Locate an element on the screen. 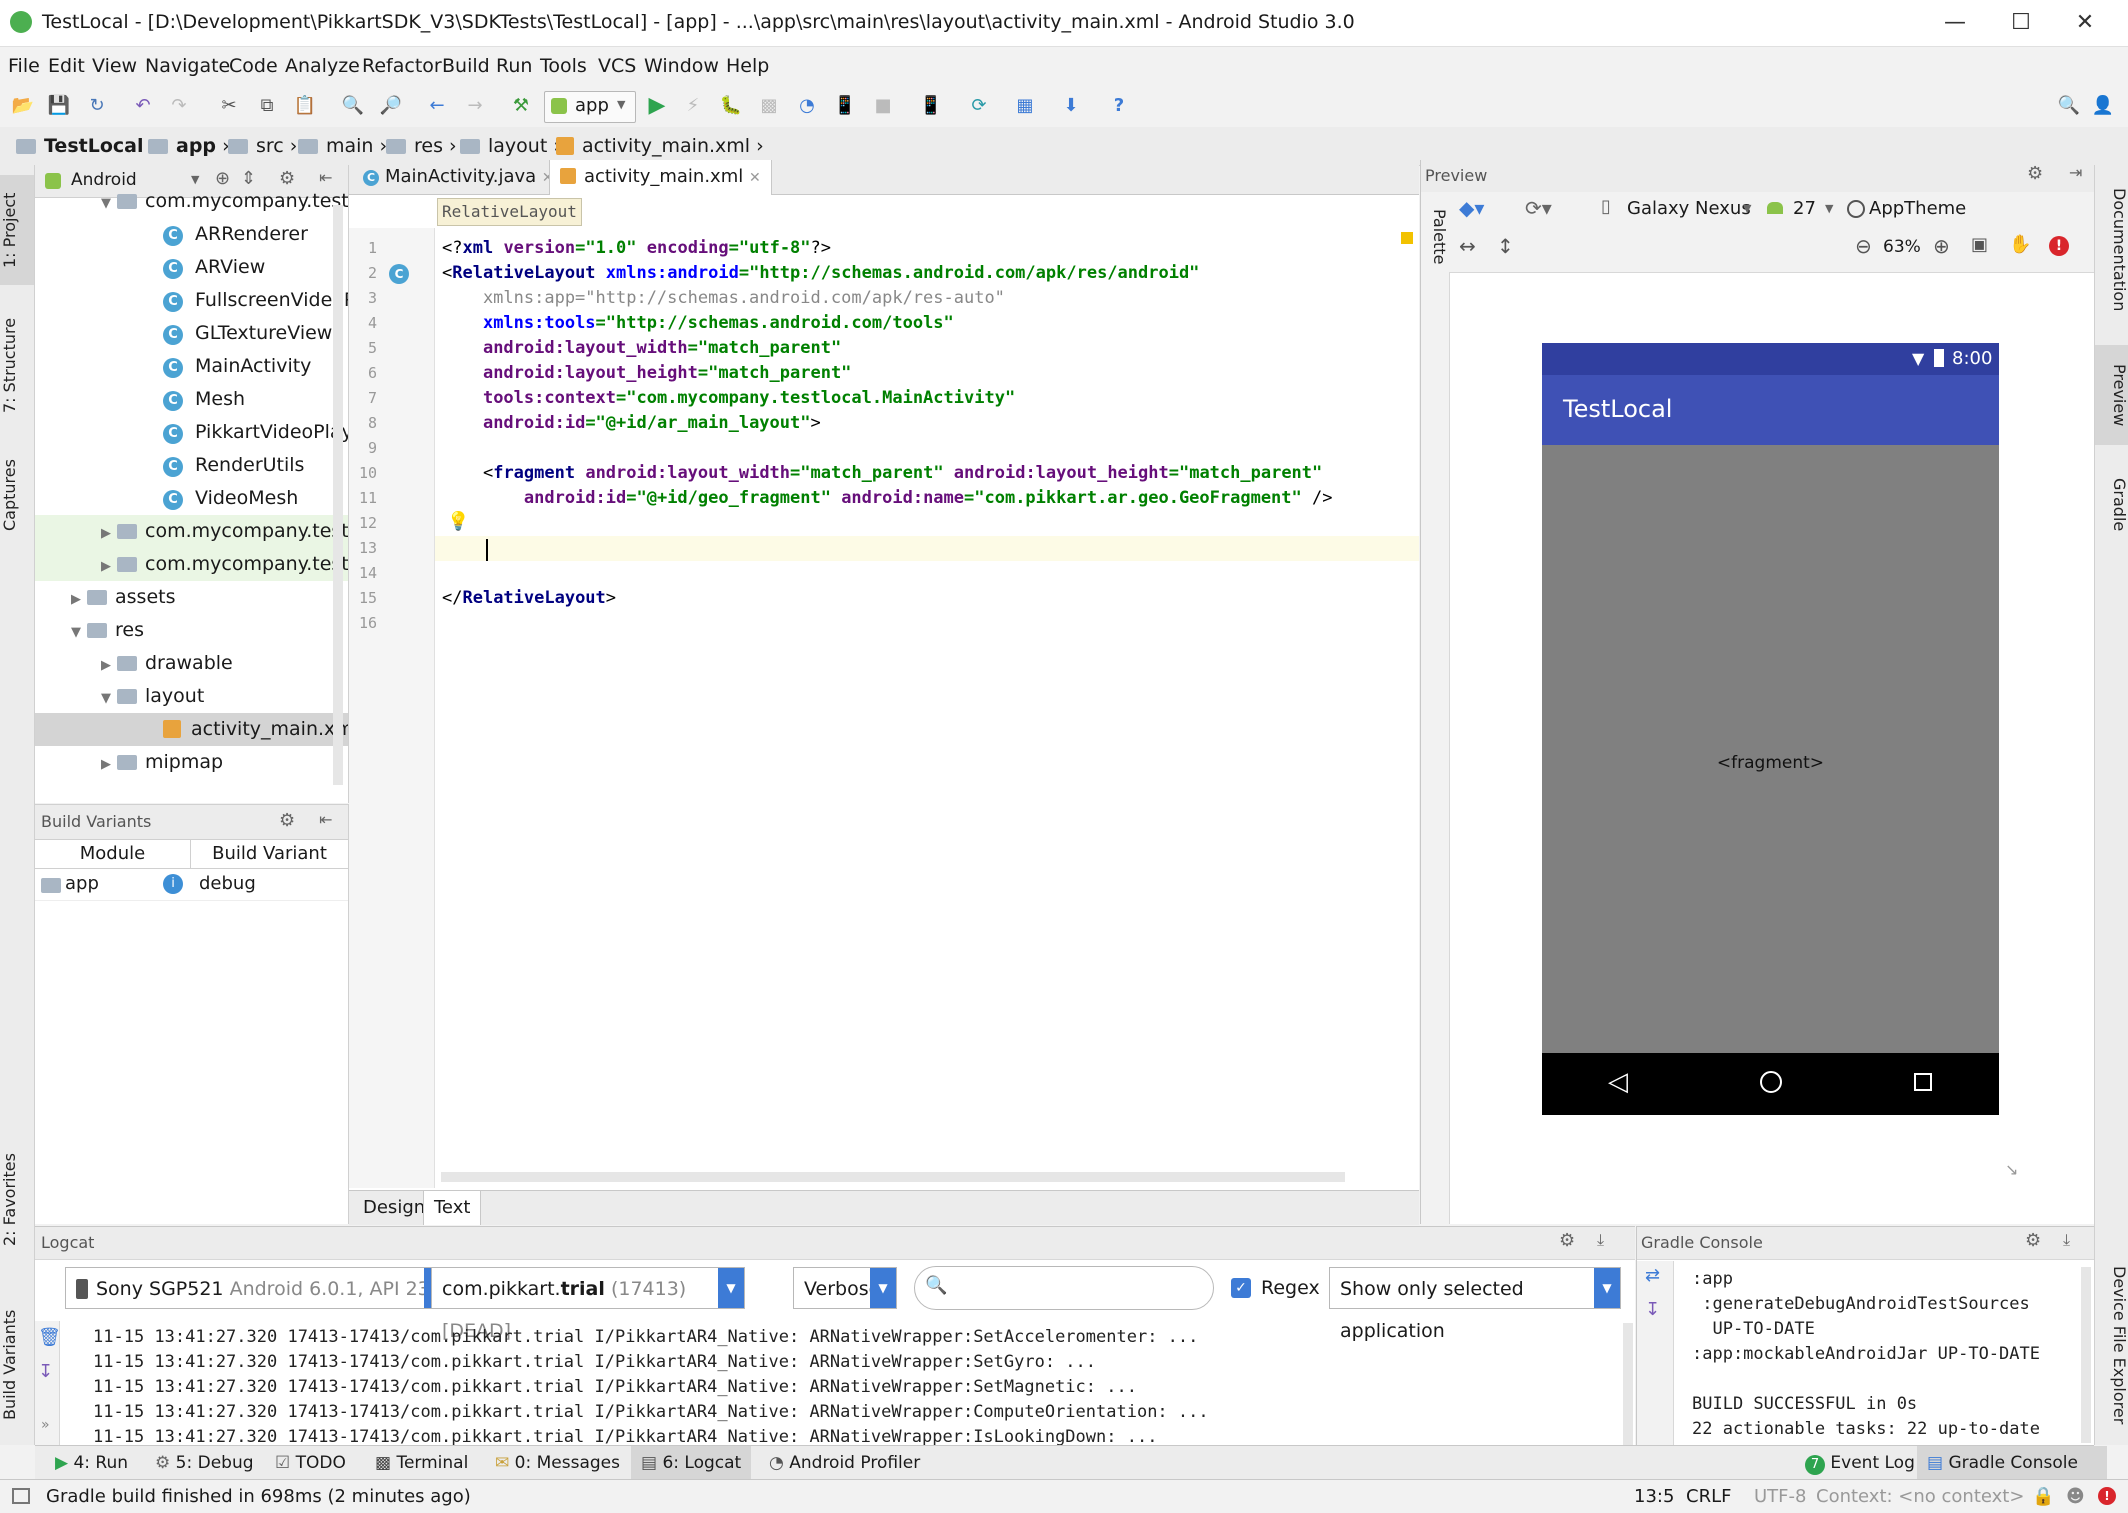 This screenshot has height=1513, width=2128. tree-row: C RenderUtils is located at coordinates (191, 465).